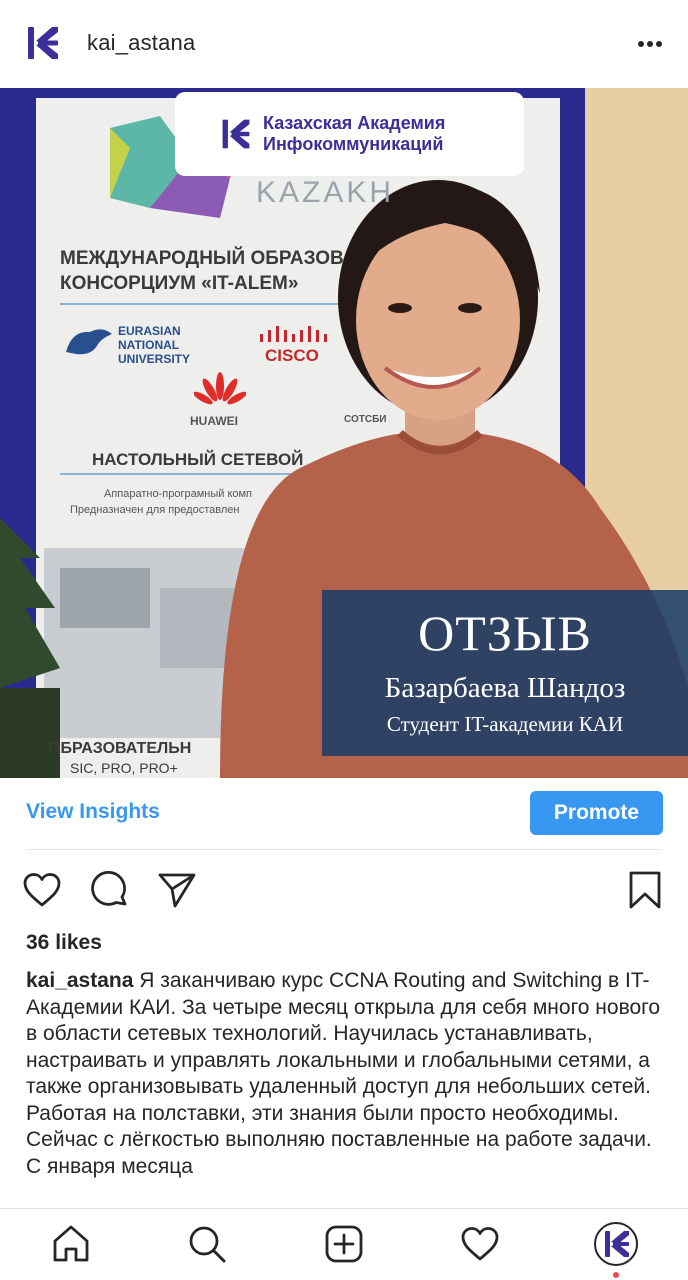  I want to click on kai-logo-text: Казахская Академия Инфокоммуникаций, so click(354, 134).